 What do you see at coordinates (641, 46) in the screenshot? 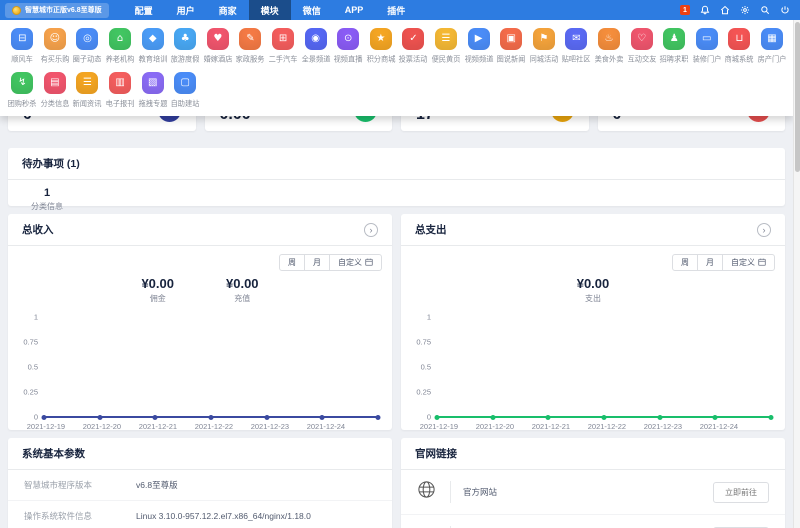
I see `megamenu-item: ♡ 互动交友` at bounding box center [641, 46].